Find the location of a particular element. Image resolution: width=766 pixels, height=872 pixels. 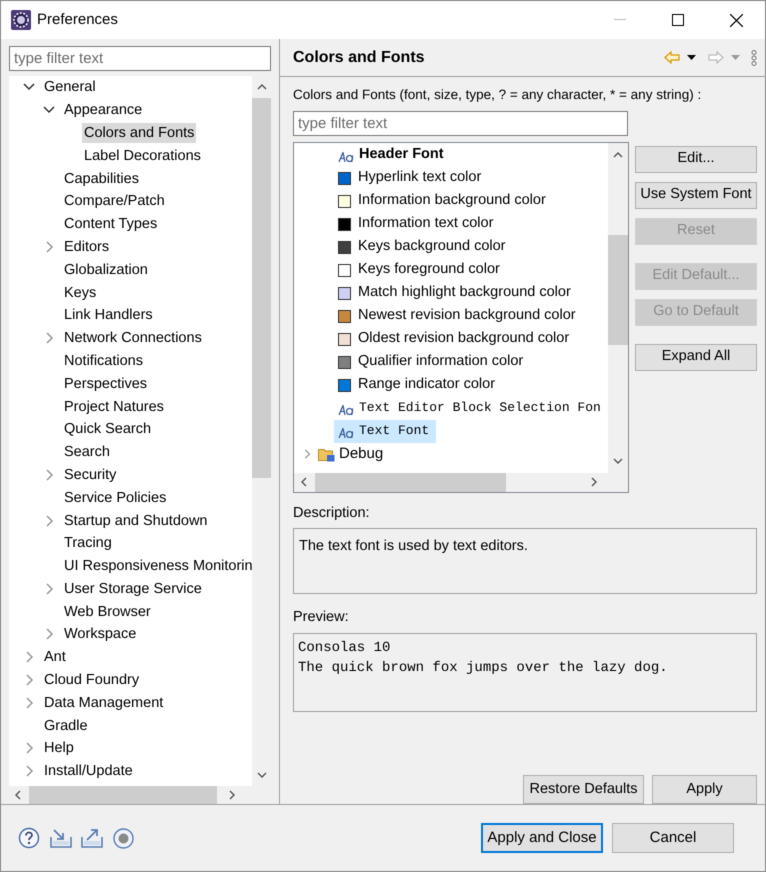

tree-item: Ant is located at coordinates (55, 657).